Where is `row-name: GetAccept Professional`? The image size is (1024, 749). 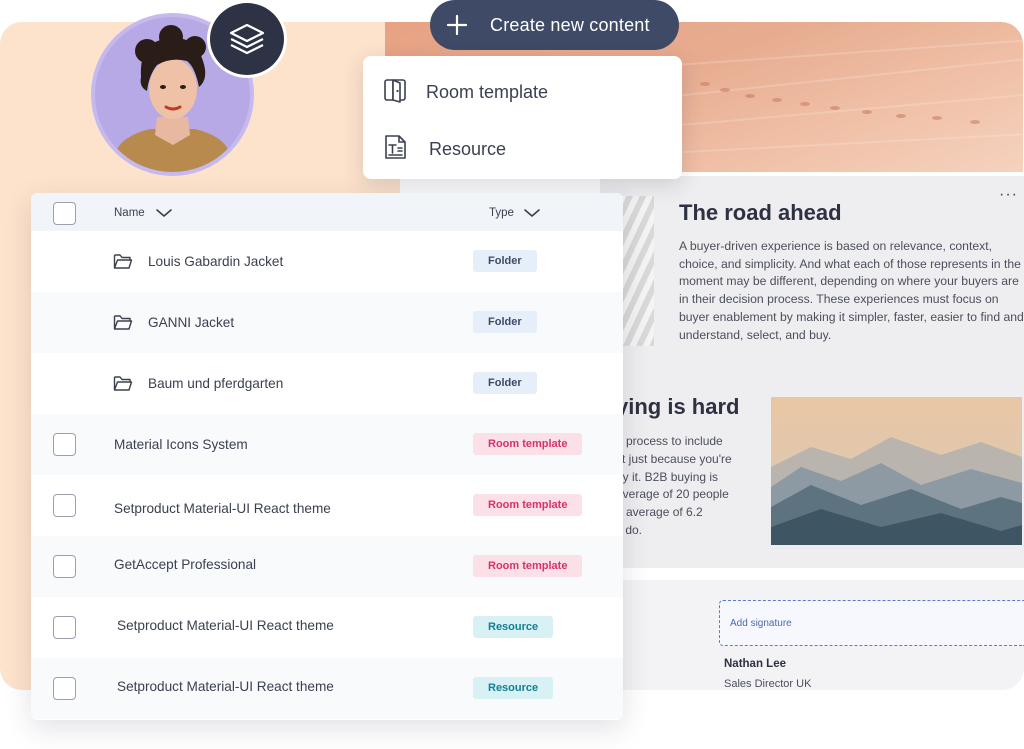 row-name: GetAccept Professional is located at coordinates (185, 564).